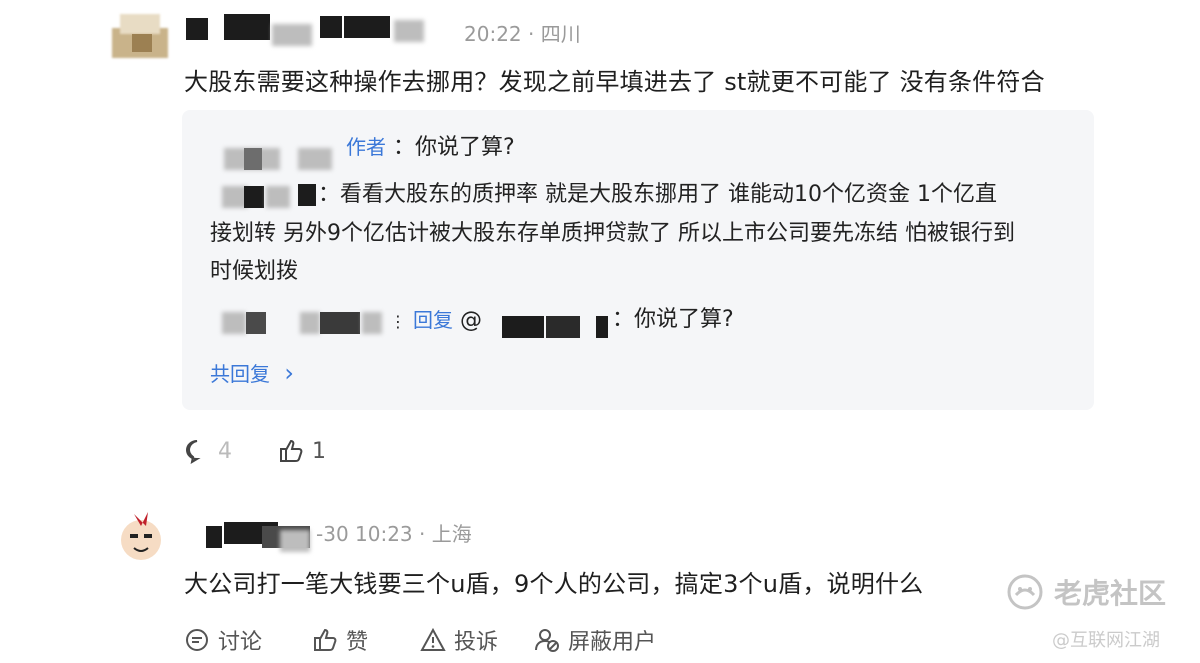 The height and width of the screenshot is (663, 1200). What do you see at coordinates (208, 451) in the screenshot?
I see `comment-button: 4` at bounding box center [208, 451].